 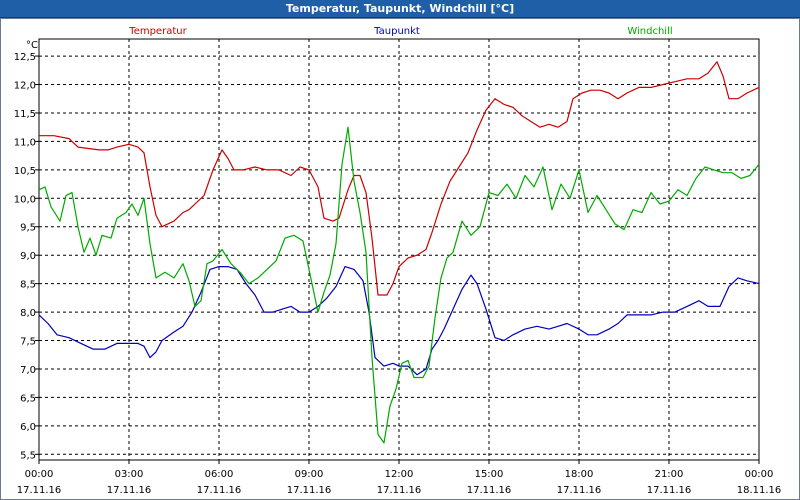 I want to click on y-tick-label: 6,0, so click(x=28, y=427).